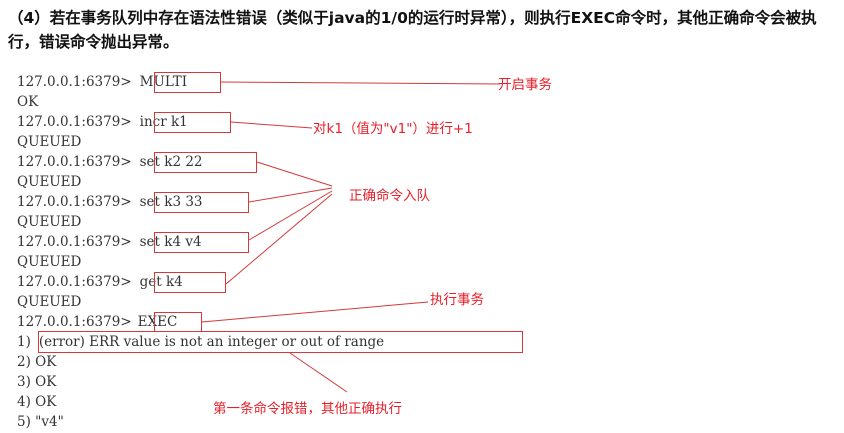 The height and width of the screenshot is (433, 844). Describe the element at coordinates (457, 300) in the screenshot. I see `annotation-exec-transaction: 执行事务` at that location.